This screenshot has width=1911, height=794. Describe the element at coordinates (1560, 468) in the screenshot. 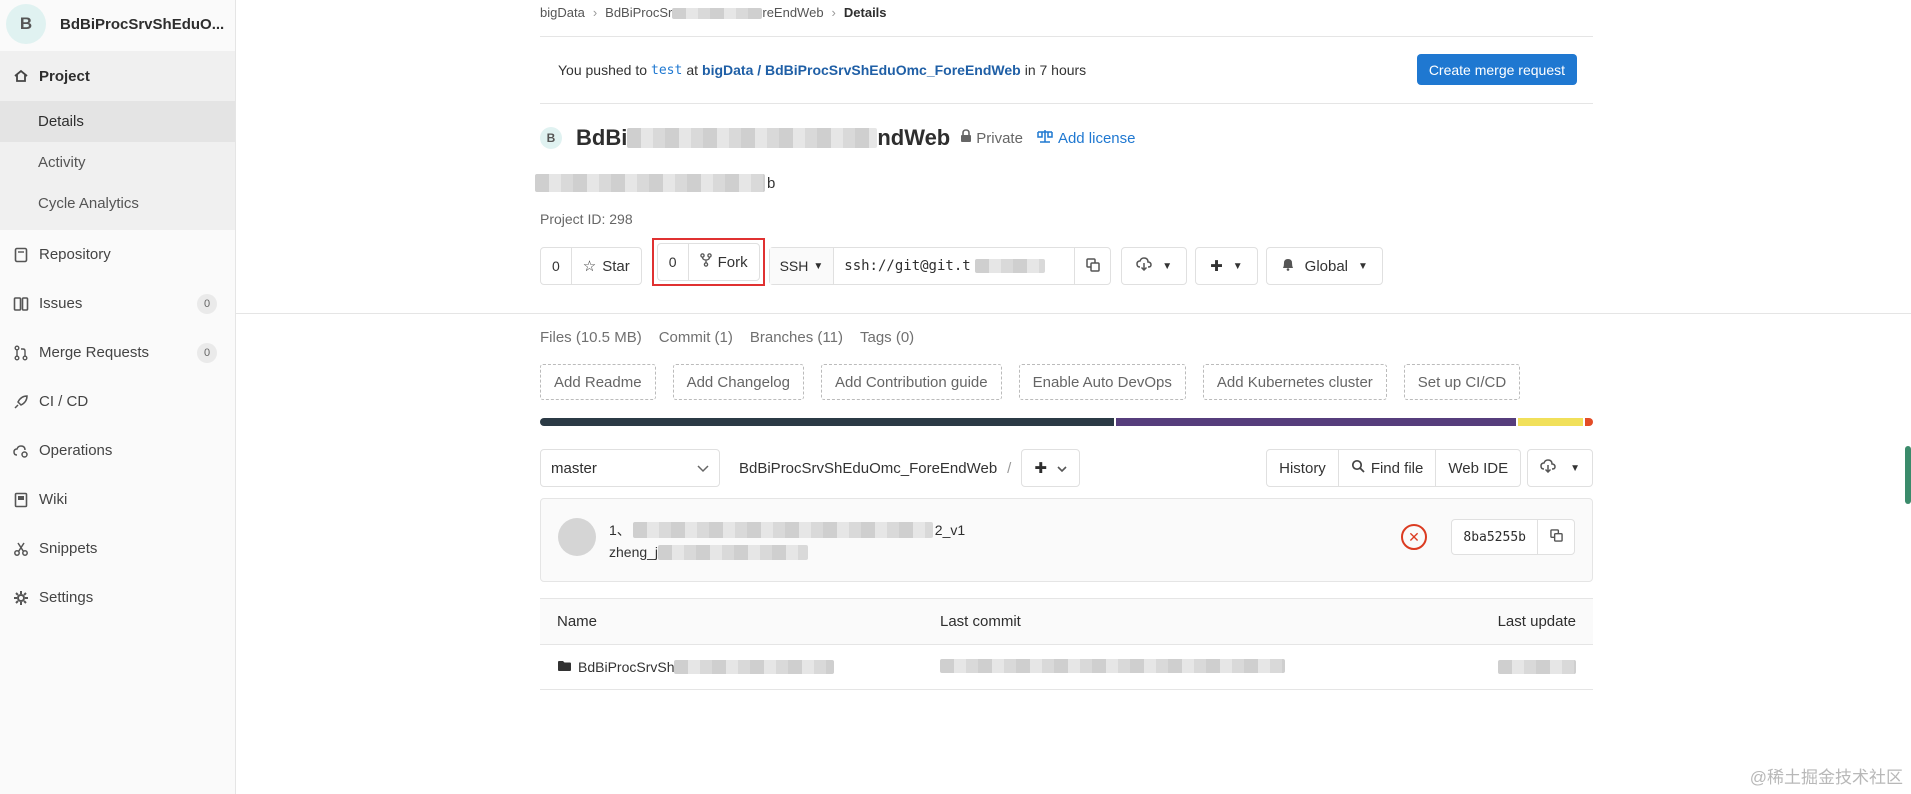

I see `tree-download-dropdown: ▼` at that location.